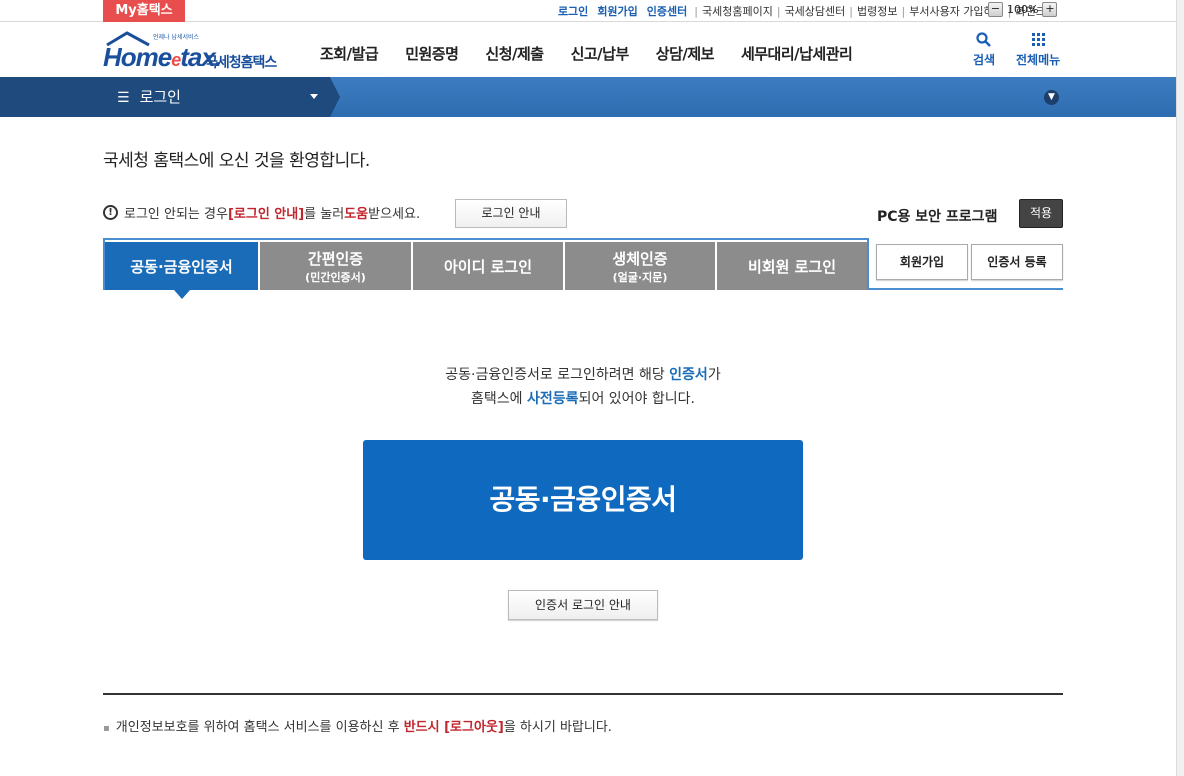 This screenshot has width=1184, height=776. What do you see at coordinates (983, 39) in the screenshot?
I see `search-icon` at bounding box center [983, 39].